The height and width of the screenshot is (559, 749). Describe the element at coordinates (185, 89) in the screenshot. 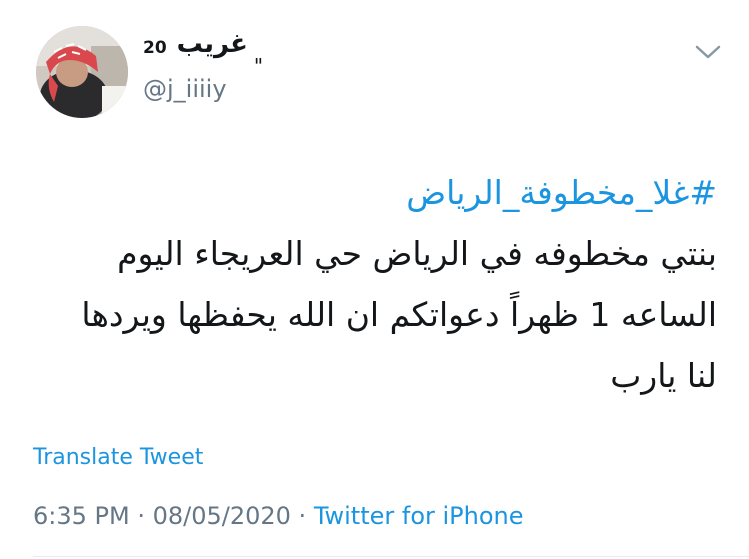

I see `user-handle: @j_iiiiy` at that location.